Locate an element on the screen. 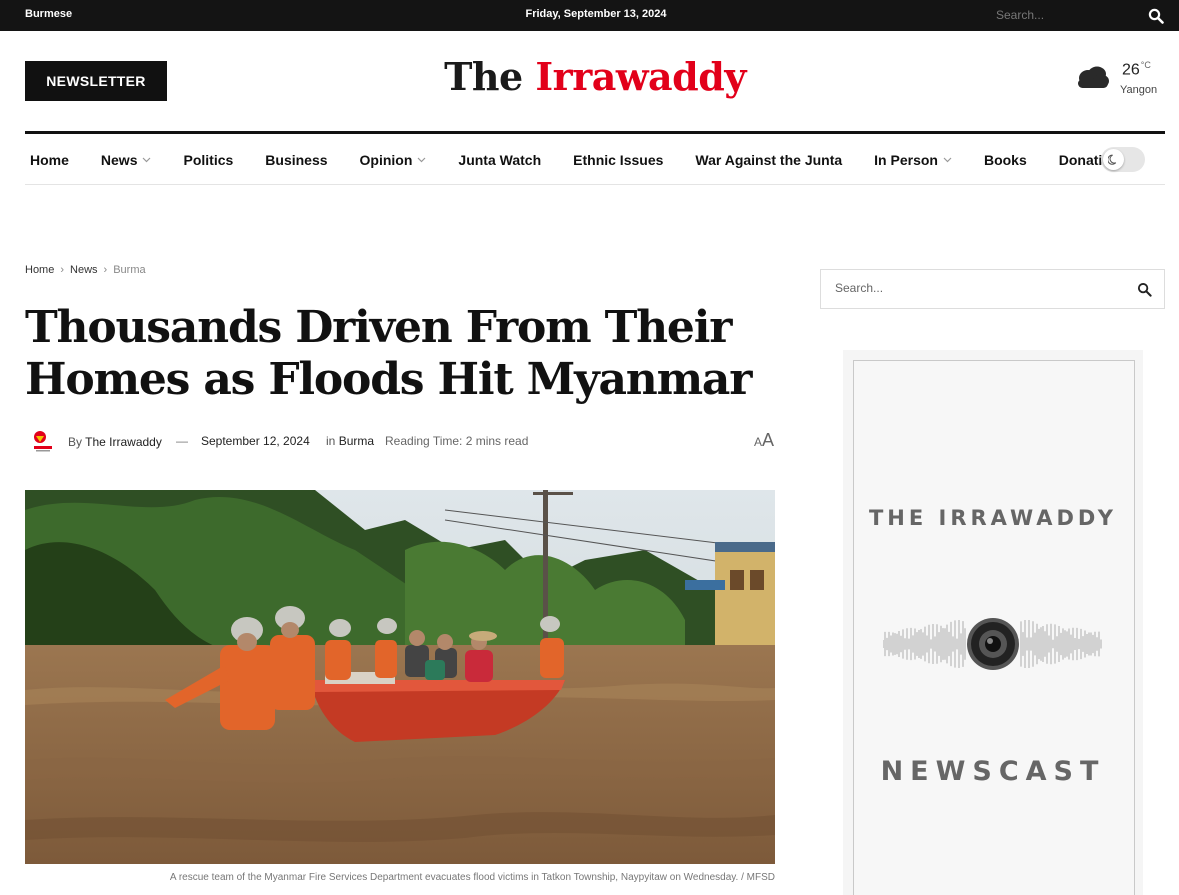 The width and height of the screenshot is (1179, 895). reading-time: Reading Time: 2 mins read is located at coordinates (457, 441).